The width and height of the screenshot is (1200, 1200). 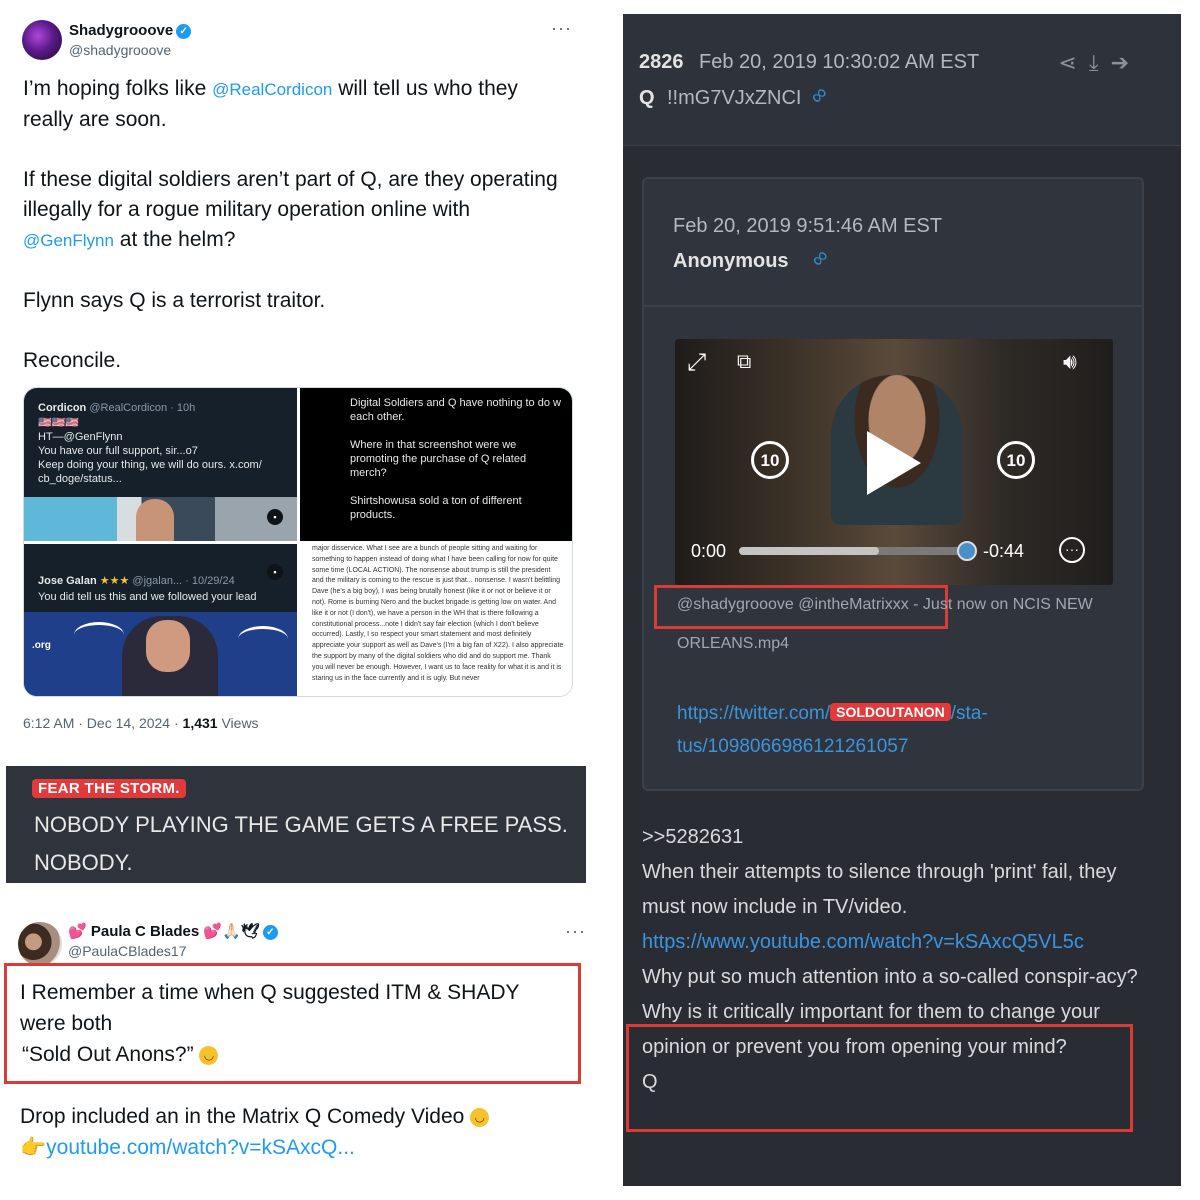 I want to click on link-text: https://twitter.com/, so click(x=753, y=713).